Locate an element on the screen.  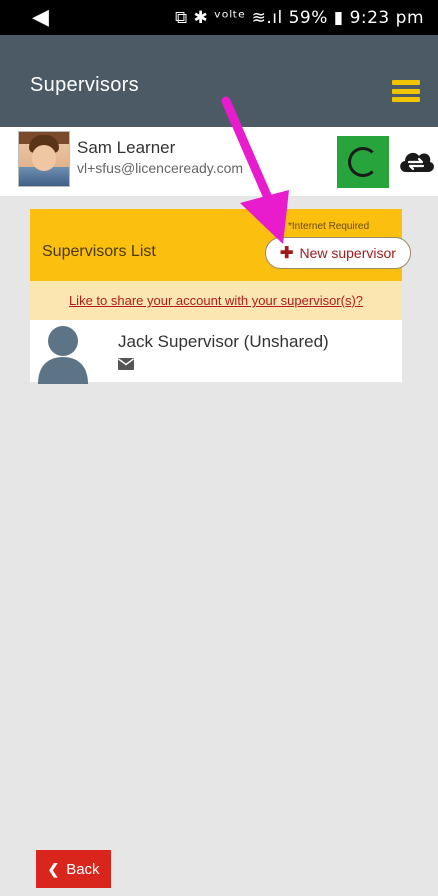
status-bar: ◀ ⧉ ✱ ᵛᵒˡᵗᵉ ≋.ıl 59% ▮ 9:23 pm is located at coordinates (219, 17).